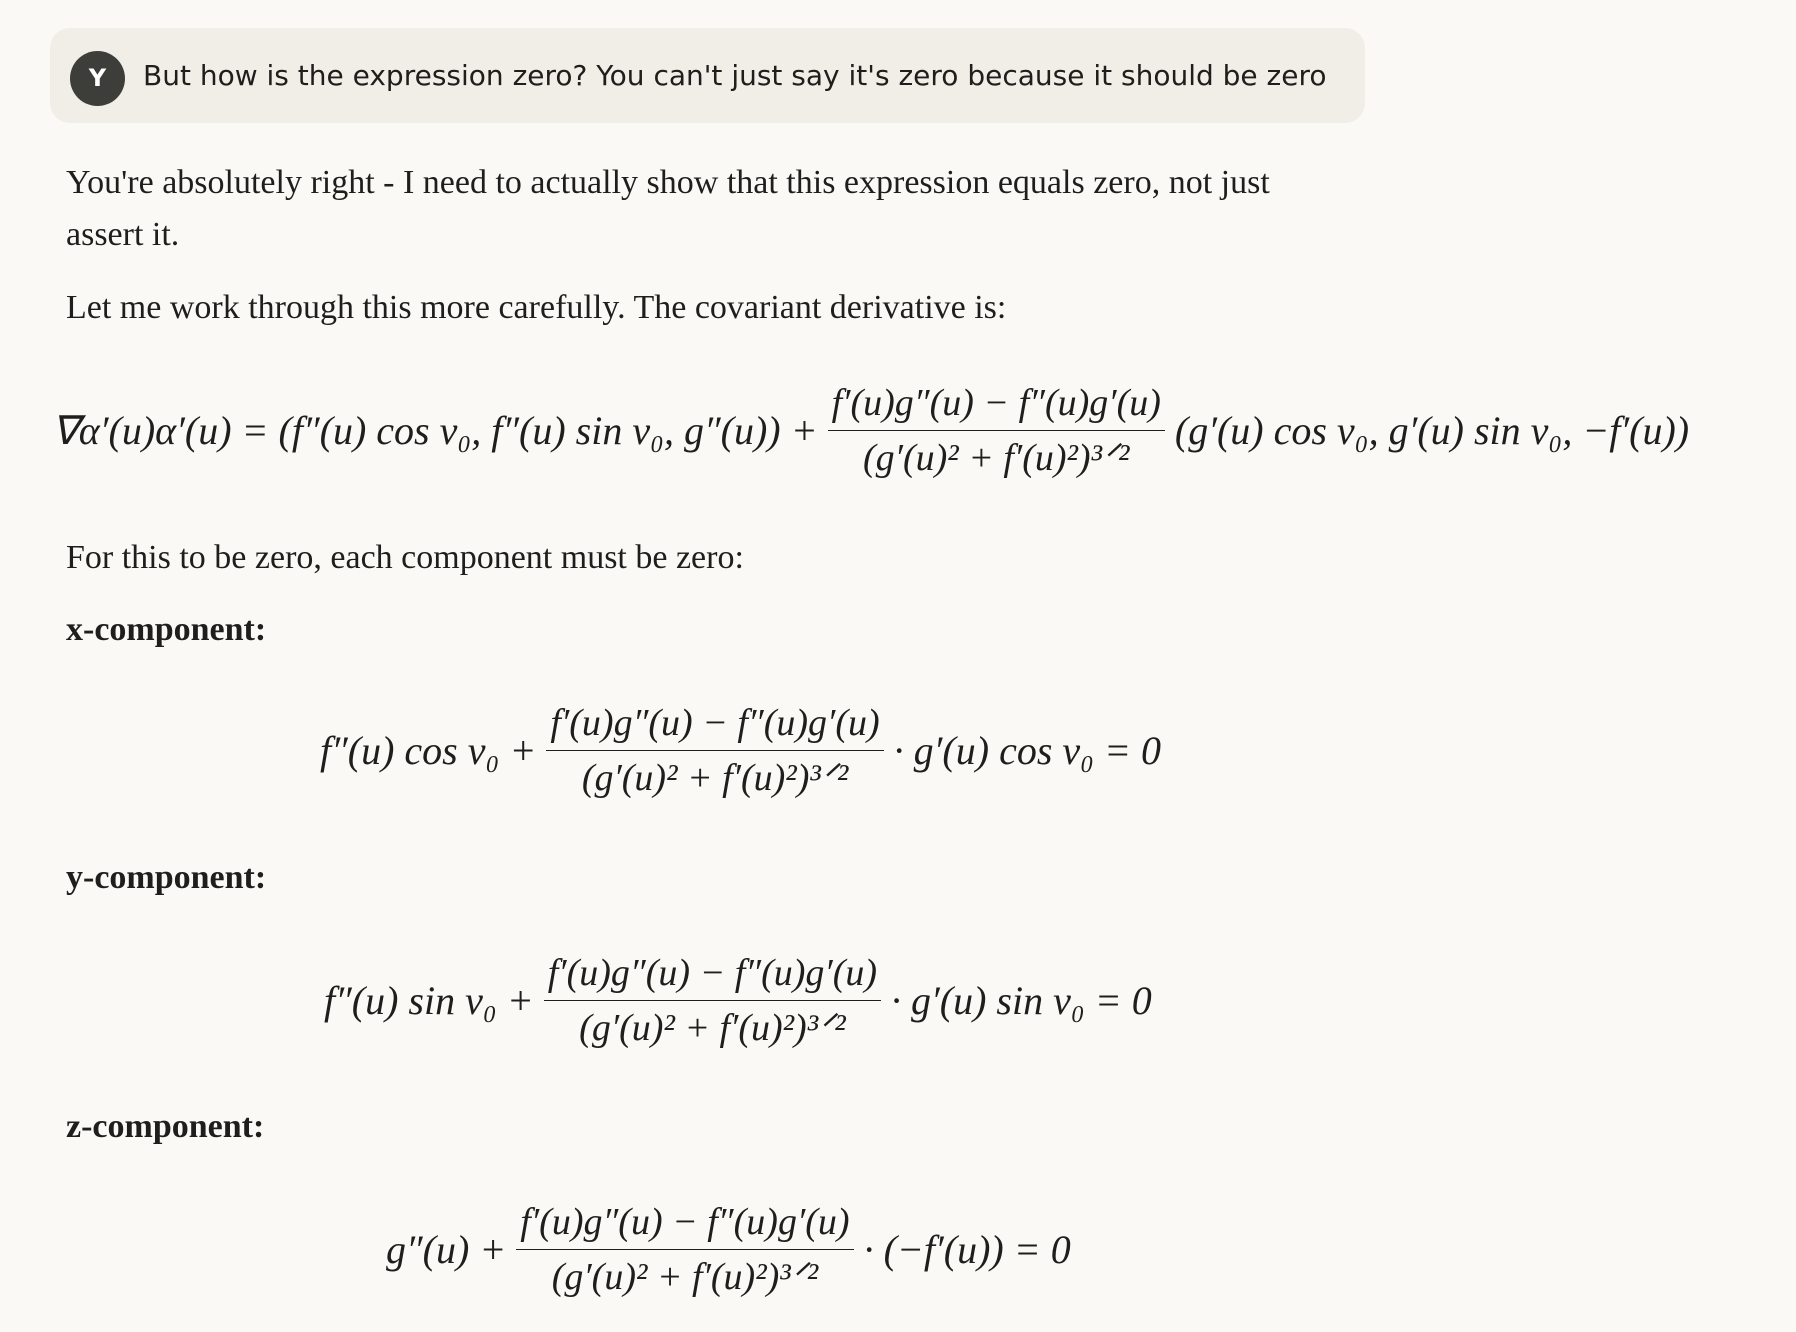 This screenshot has height=1332, width=1796. Describe the element at coordinates (429, 1000) in the screenshot. I see `equation-y-left: f″(u) sin v₀ +` at that location.